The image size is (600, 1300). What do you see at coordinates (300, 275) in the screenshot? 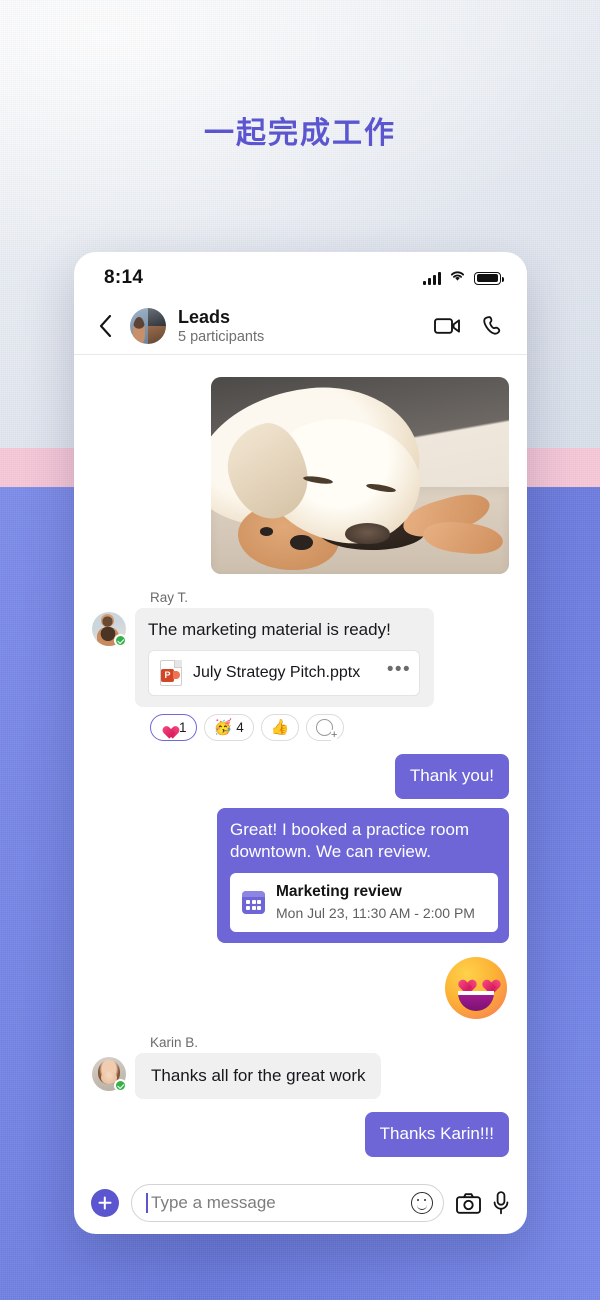
I see `status-bar: 8:14` at bounding box center [300, 275].